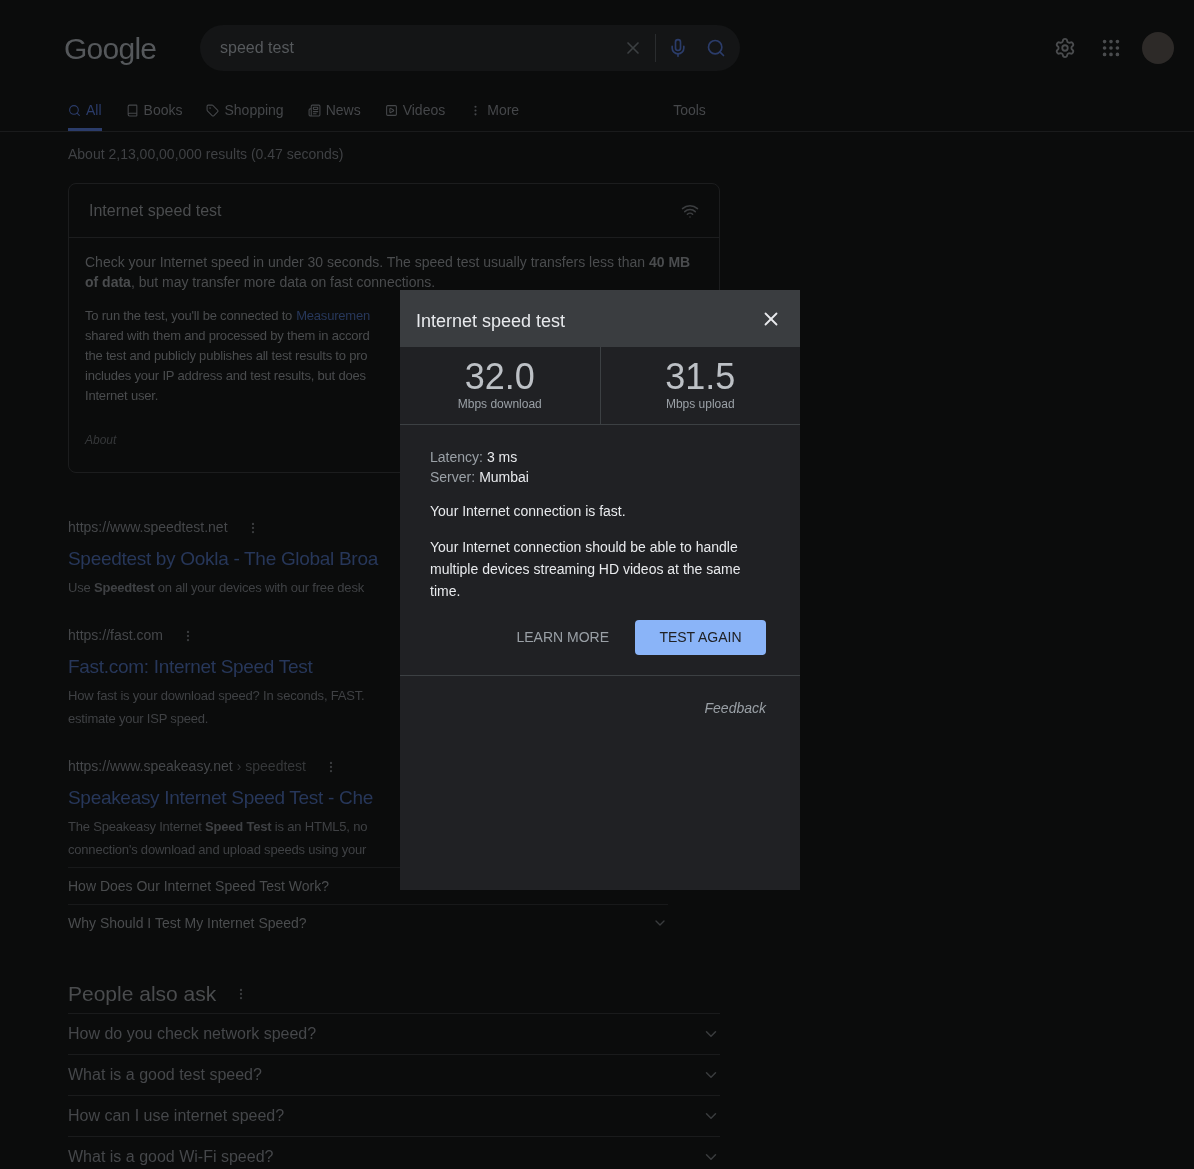  I want to click on result-url: https://fast.com, so click(115, 635).